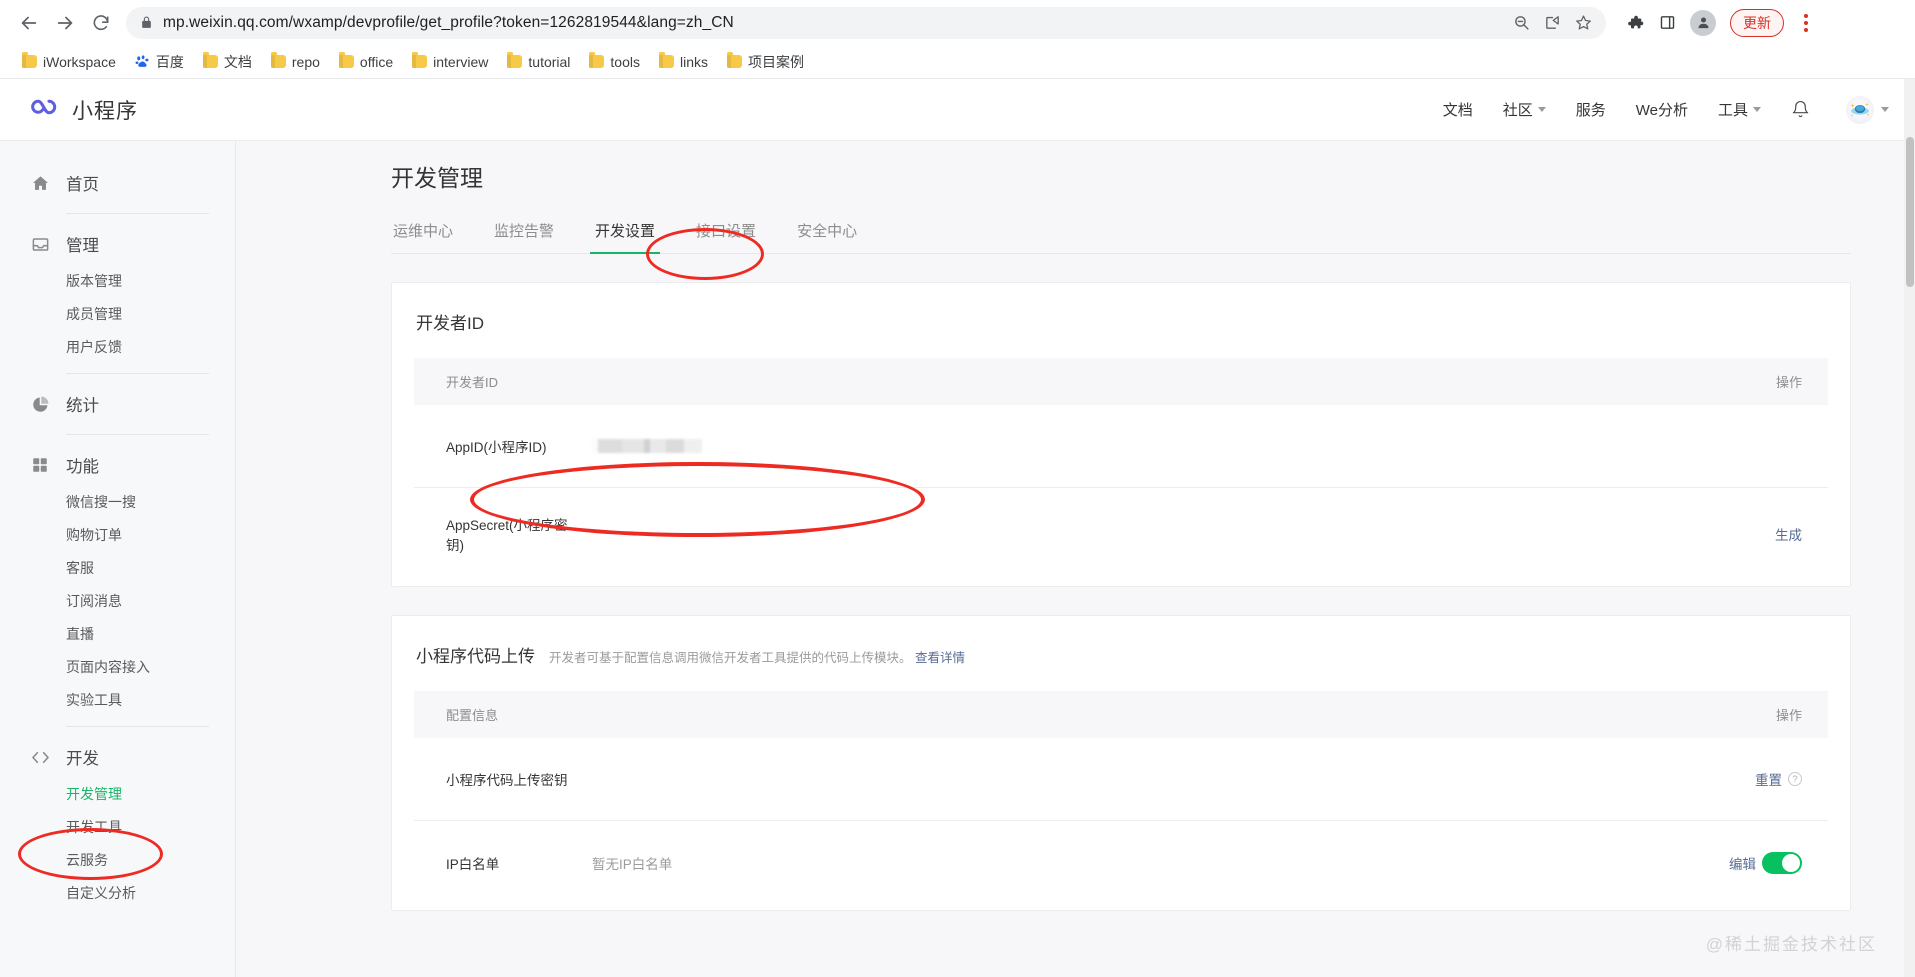  What do you see at coordinates (119, 534) in the screenshot?
I see `sidebar-item-shopping-orders: 购物订单` at bounding box center [119, 534].